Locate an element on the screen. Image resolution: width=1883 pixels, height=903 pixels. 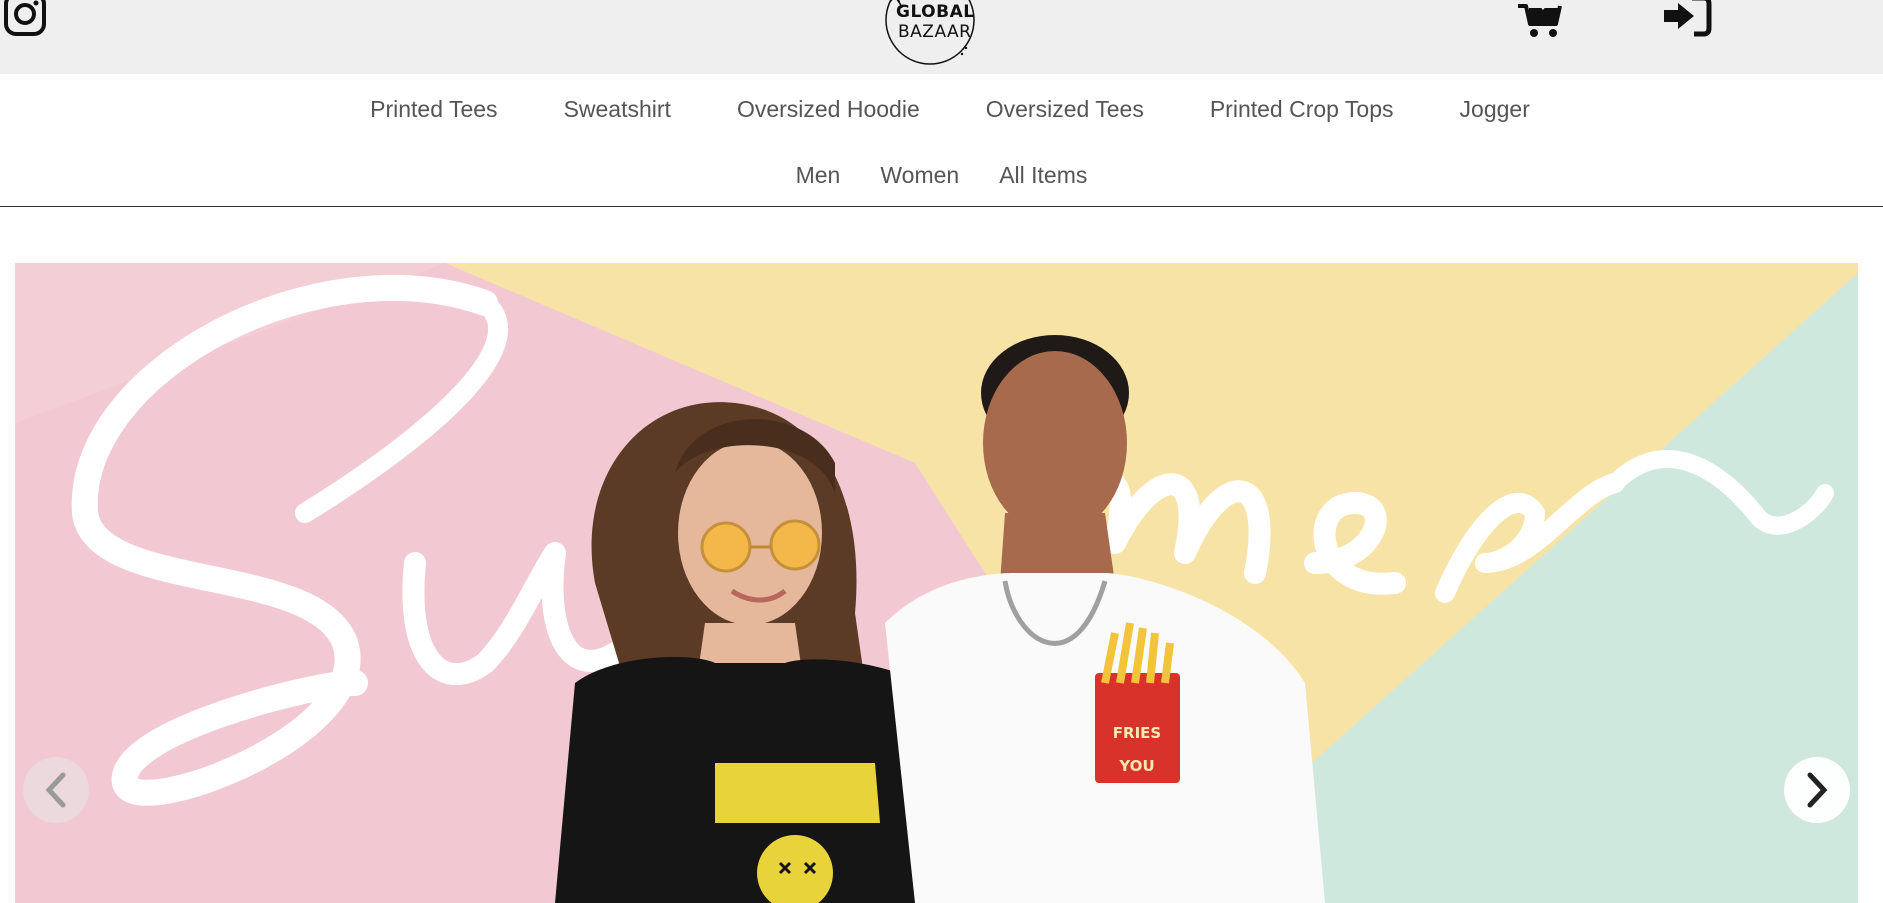
top-header: GLOBAL BAZAAR is located at coordinates (941, 37).